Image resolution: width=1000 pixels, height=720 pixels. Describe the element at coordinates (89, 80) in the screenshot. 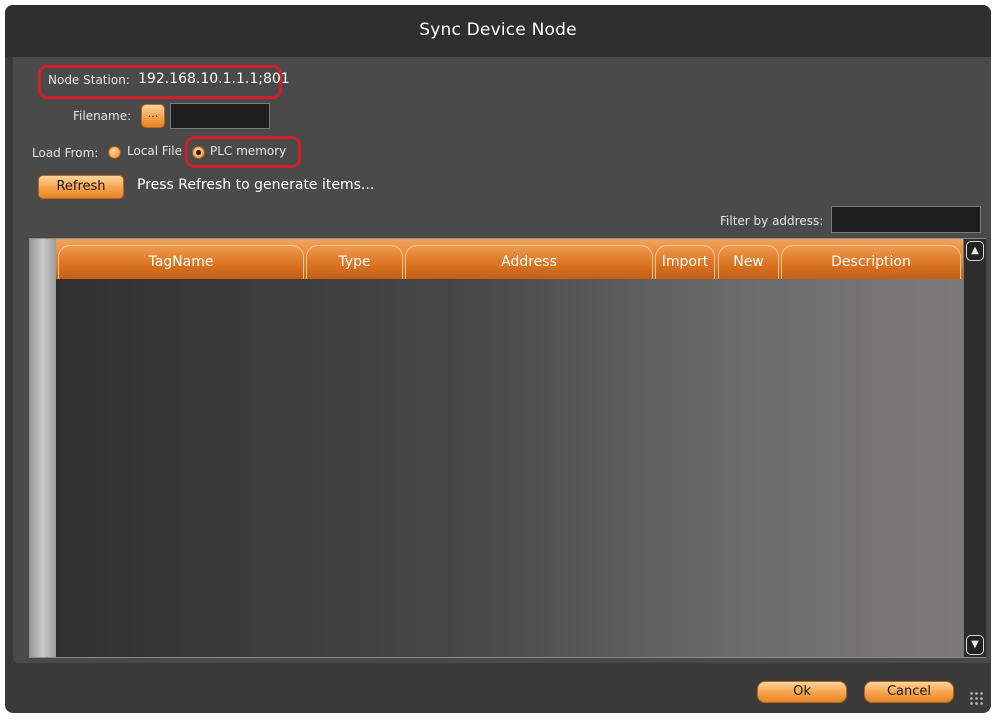

I see `node-station-label: Node Station:` at that location.